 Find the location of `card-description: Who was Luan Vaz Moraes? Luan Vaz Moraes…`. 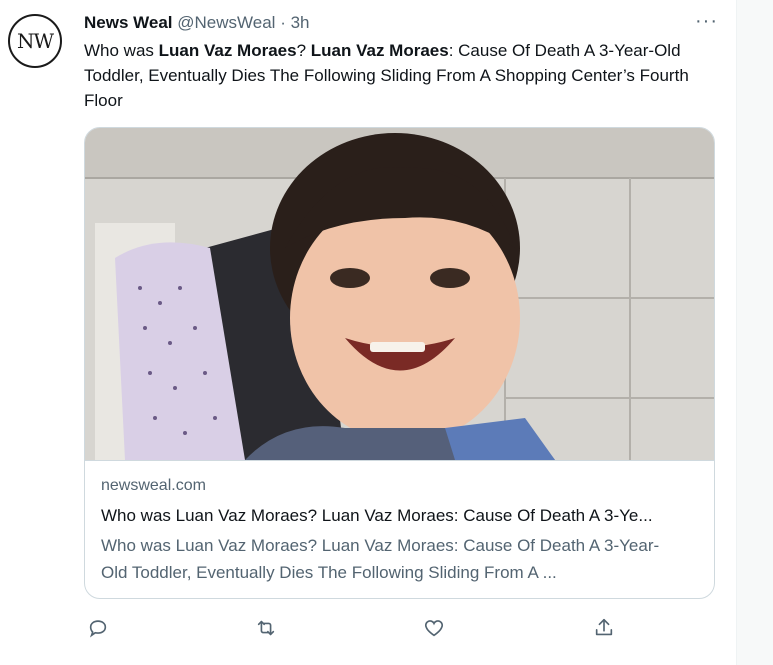

card-description: Who was Luan Vaz Moraes? Luan Vaz Moraes… is located at coordinates (380, 559).